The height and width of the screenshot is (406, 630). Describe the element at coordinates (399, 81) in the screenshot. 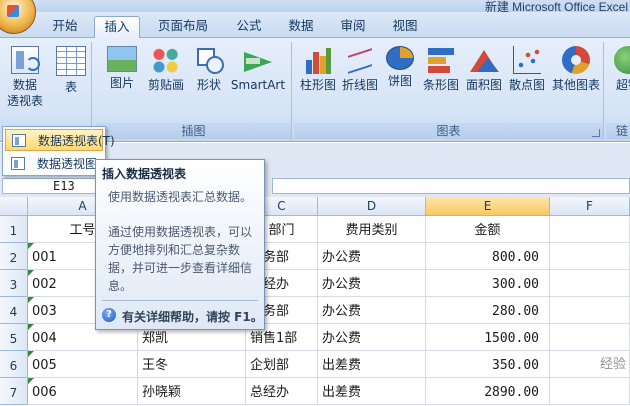

I see `pie-chart-label: 饼图` at that location.